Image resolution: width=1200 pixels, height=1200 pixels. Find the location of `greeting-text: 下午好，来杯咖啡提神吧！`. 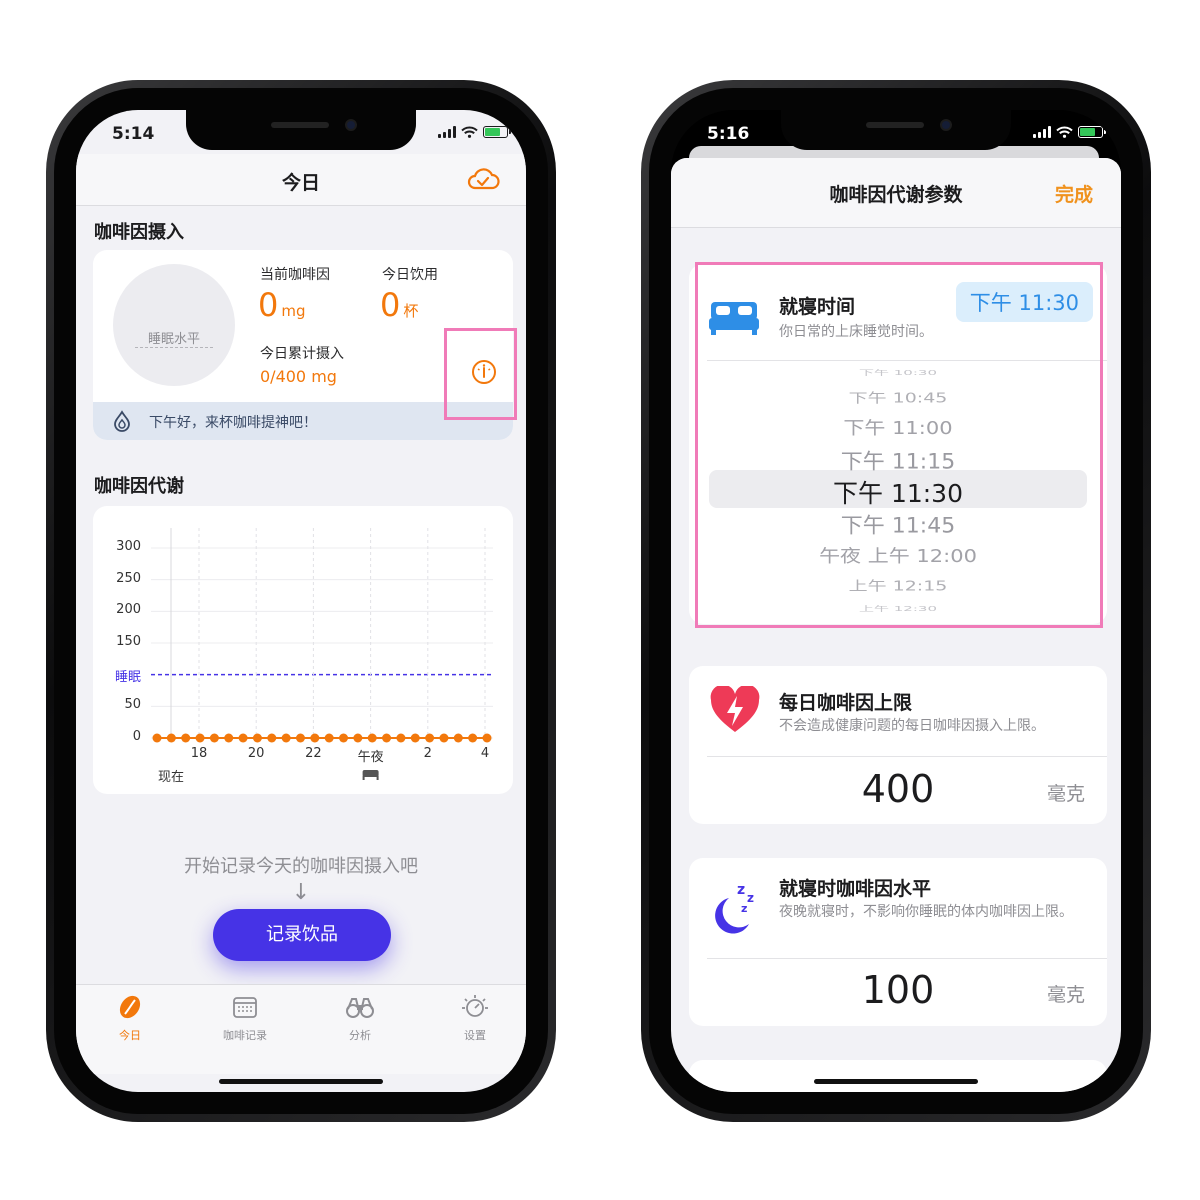

greeting-text: 下午好，来杯咖啡提神吧！ is located at coordinates (233, 423).